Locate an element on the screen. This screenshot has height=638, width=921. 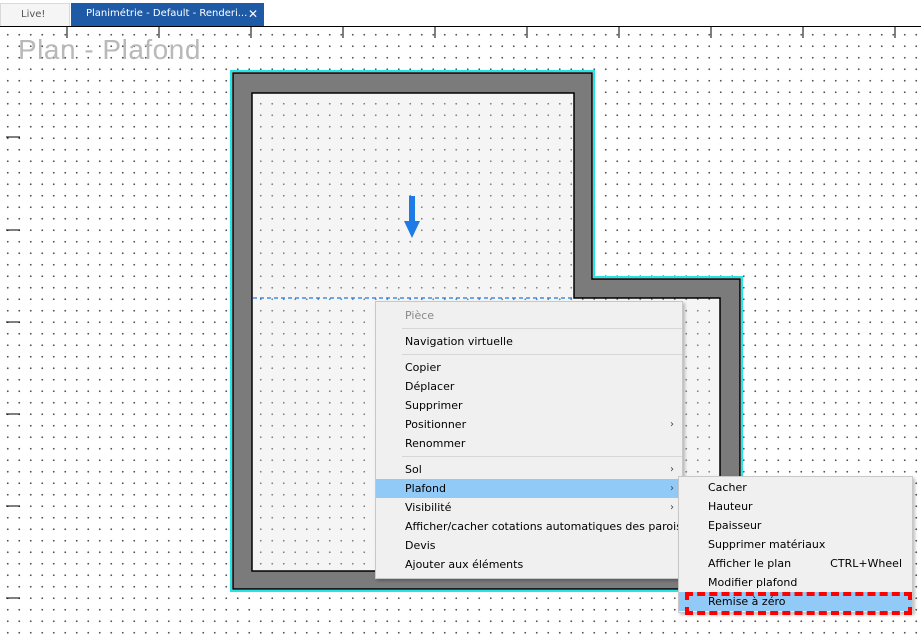
menu-item-ajouter-aux-elements: Ajouter aux éléments is located at coordinates (529, 564).